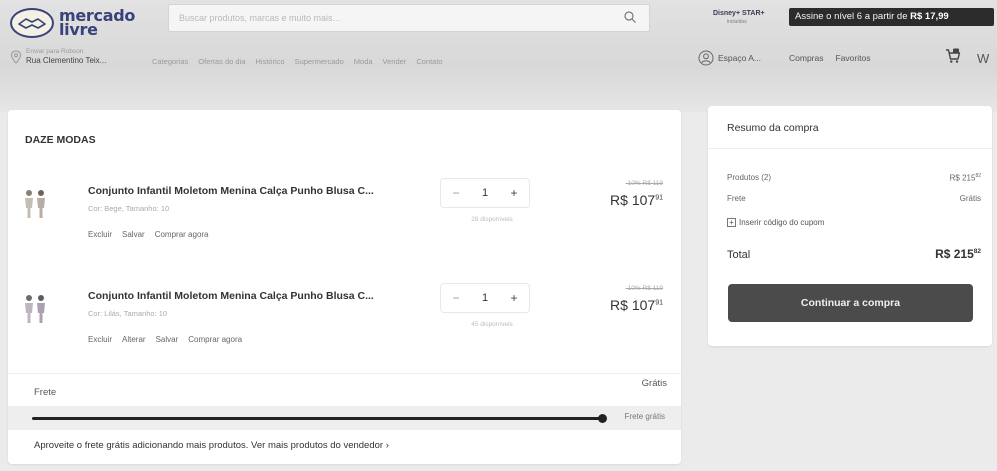 The image size is (997, 471). Describe the element at coordinates (739, 255) in the screenshot. I see `total-label: Total` at that location.